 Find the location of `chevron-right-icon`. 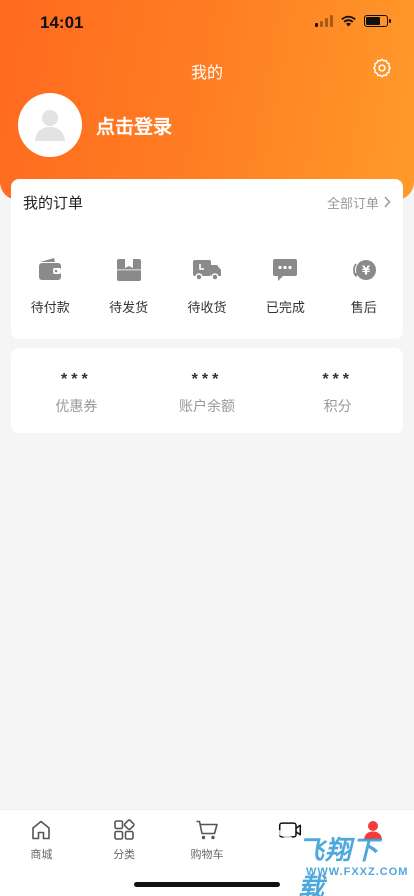

chevron-right-icon is located at coordinates (387, 202).